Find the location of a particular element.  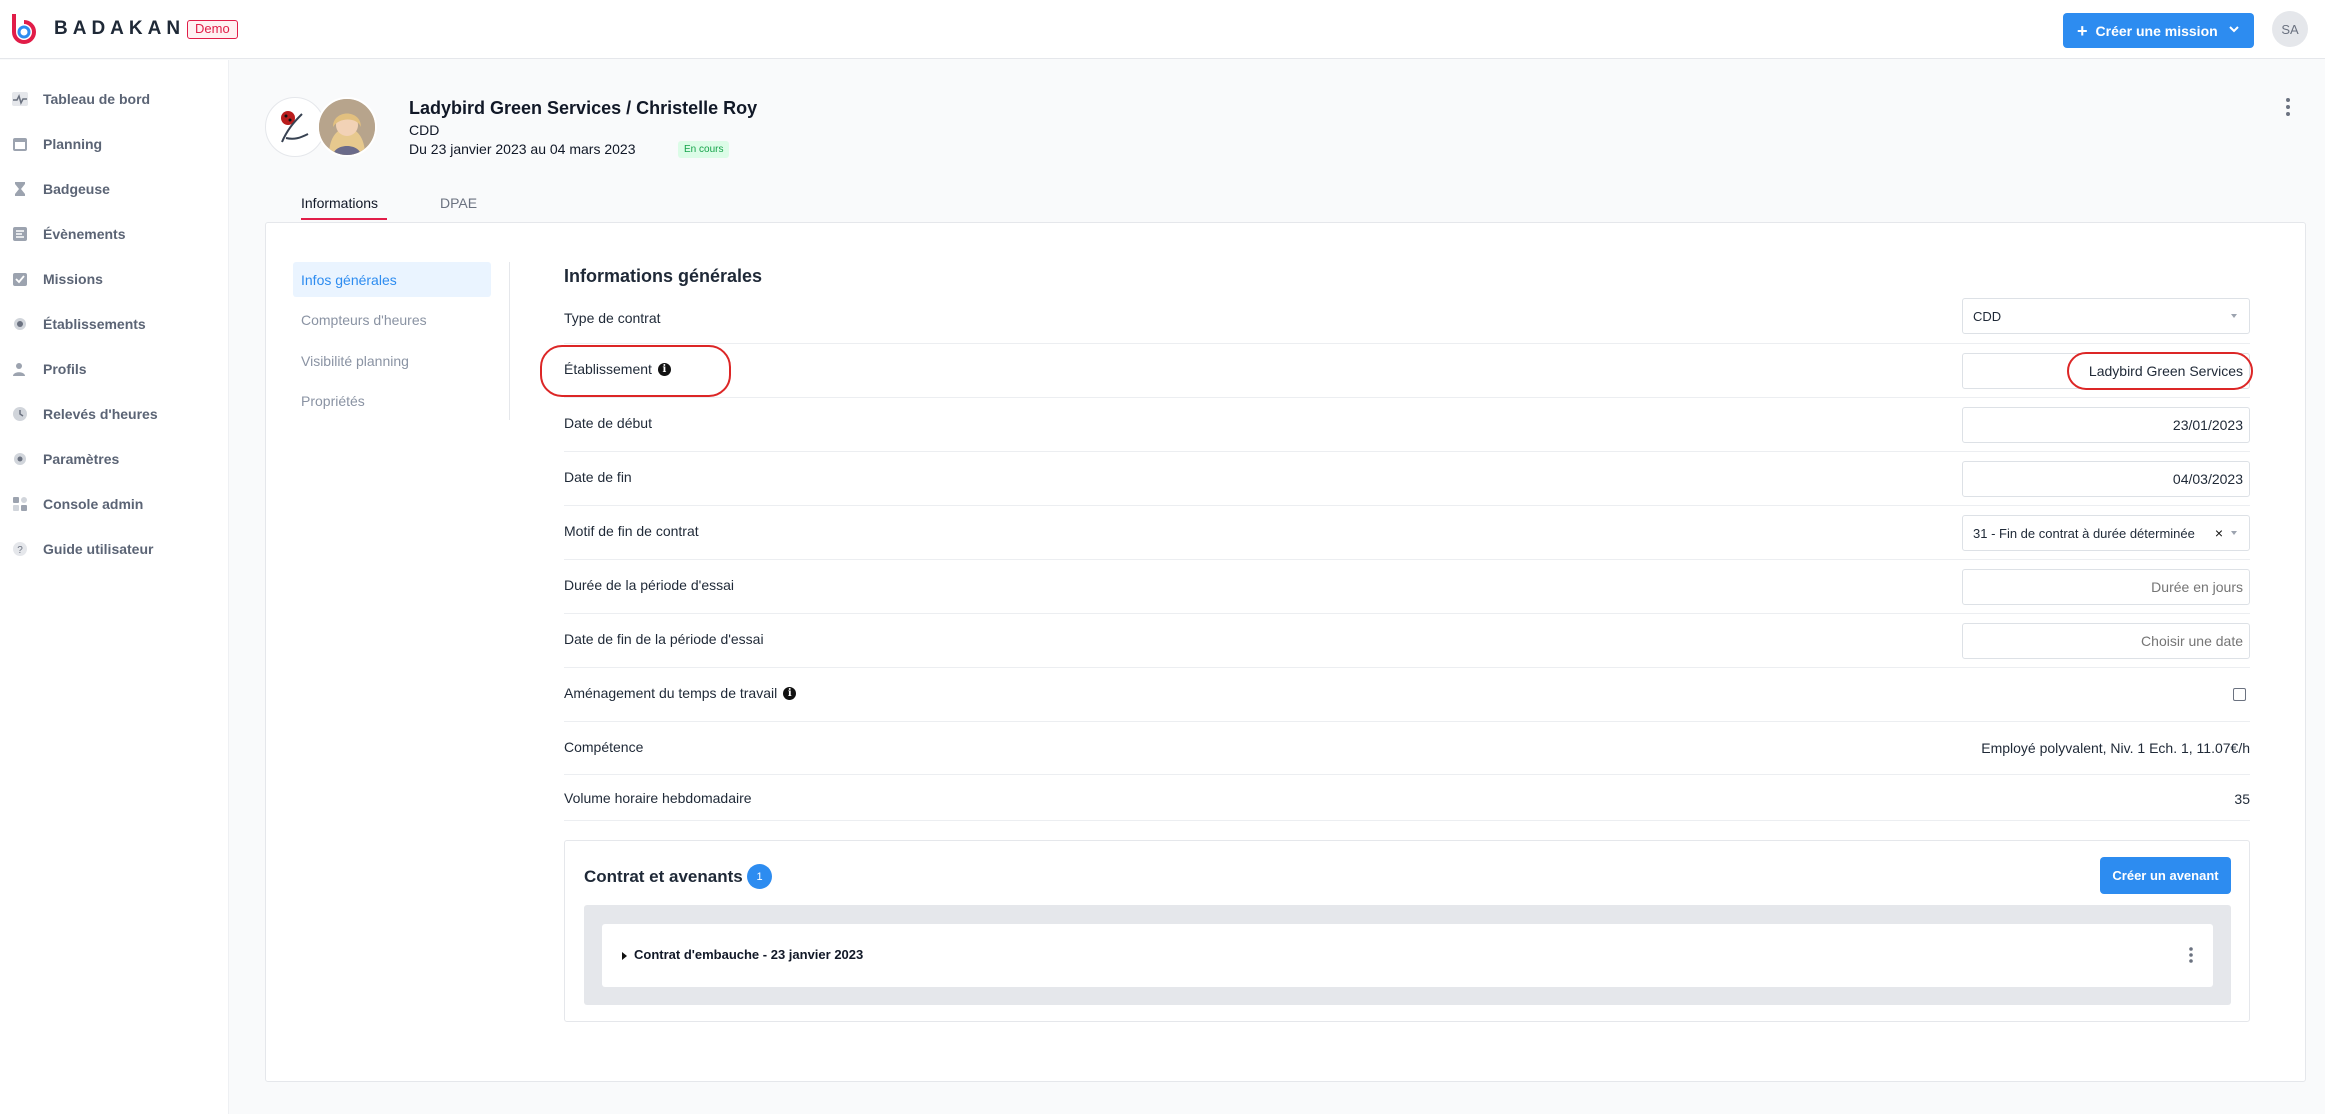

sidebar-item-admin-console: Console admin is located at coordinates (114, 504).